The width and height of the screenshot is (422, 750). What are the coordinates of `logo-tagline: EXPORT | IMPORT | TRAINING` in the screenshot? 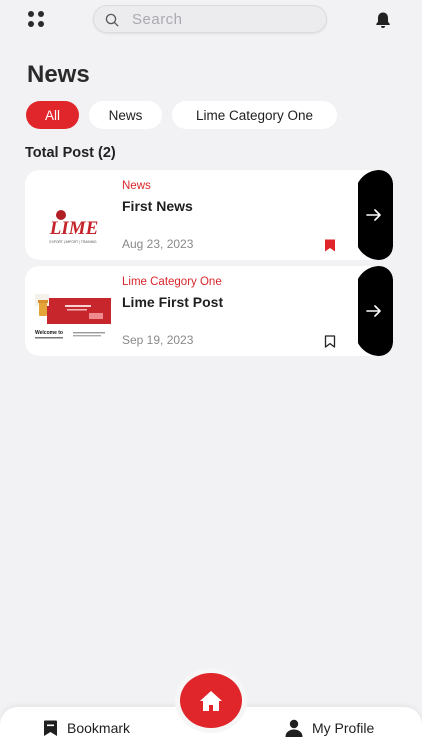 It's located at (73, 242).